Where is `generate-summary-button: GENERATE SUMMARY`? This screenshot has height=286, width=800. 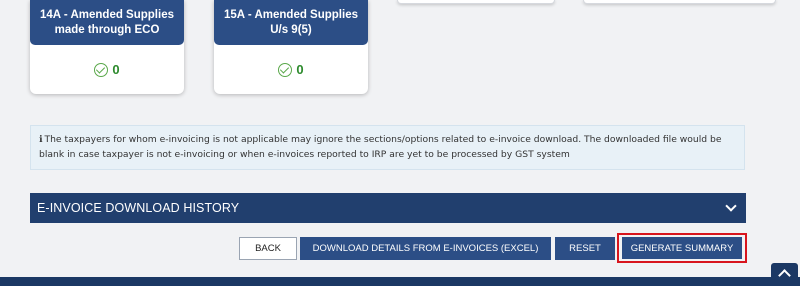 generate-summary-button: GENERATE SUMMARY is located at coordinates (682, 248).